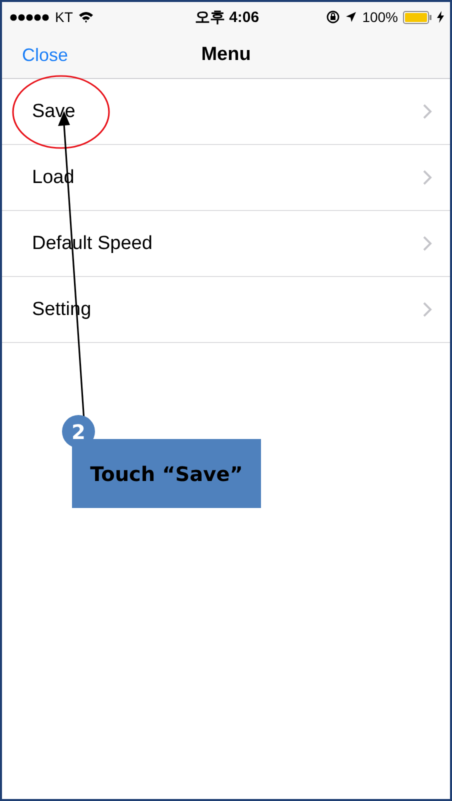  I want to click on battery-icon, so click(417, 17).